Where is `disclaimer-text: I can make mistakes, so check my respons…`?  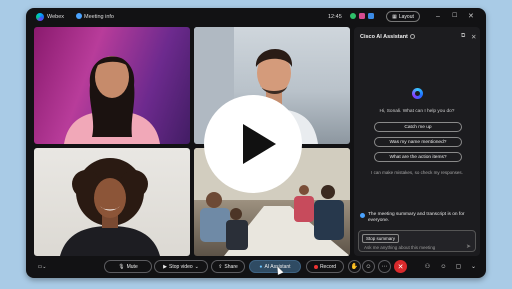
disclaimer-text: I can make mistakes, so check my respons… is located at coordinates (417, 172).